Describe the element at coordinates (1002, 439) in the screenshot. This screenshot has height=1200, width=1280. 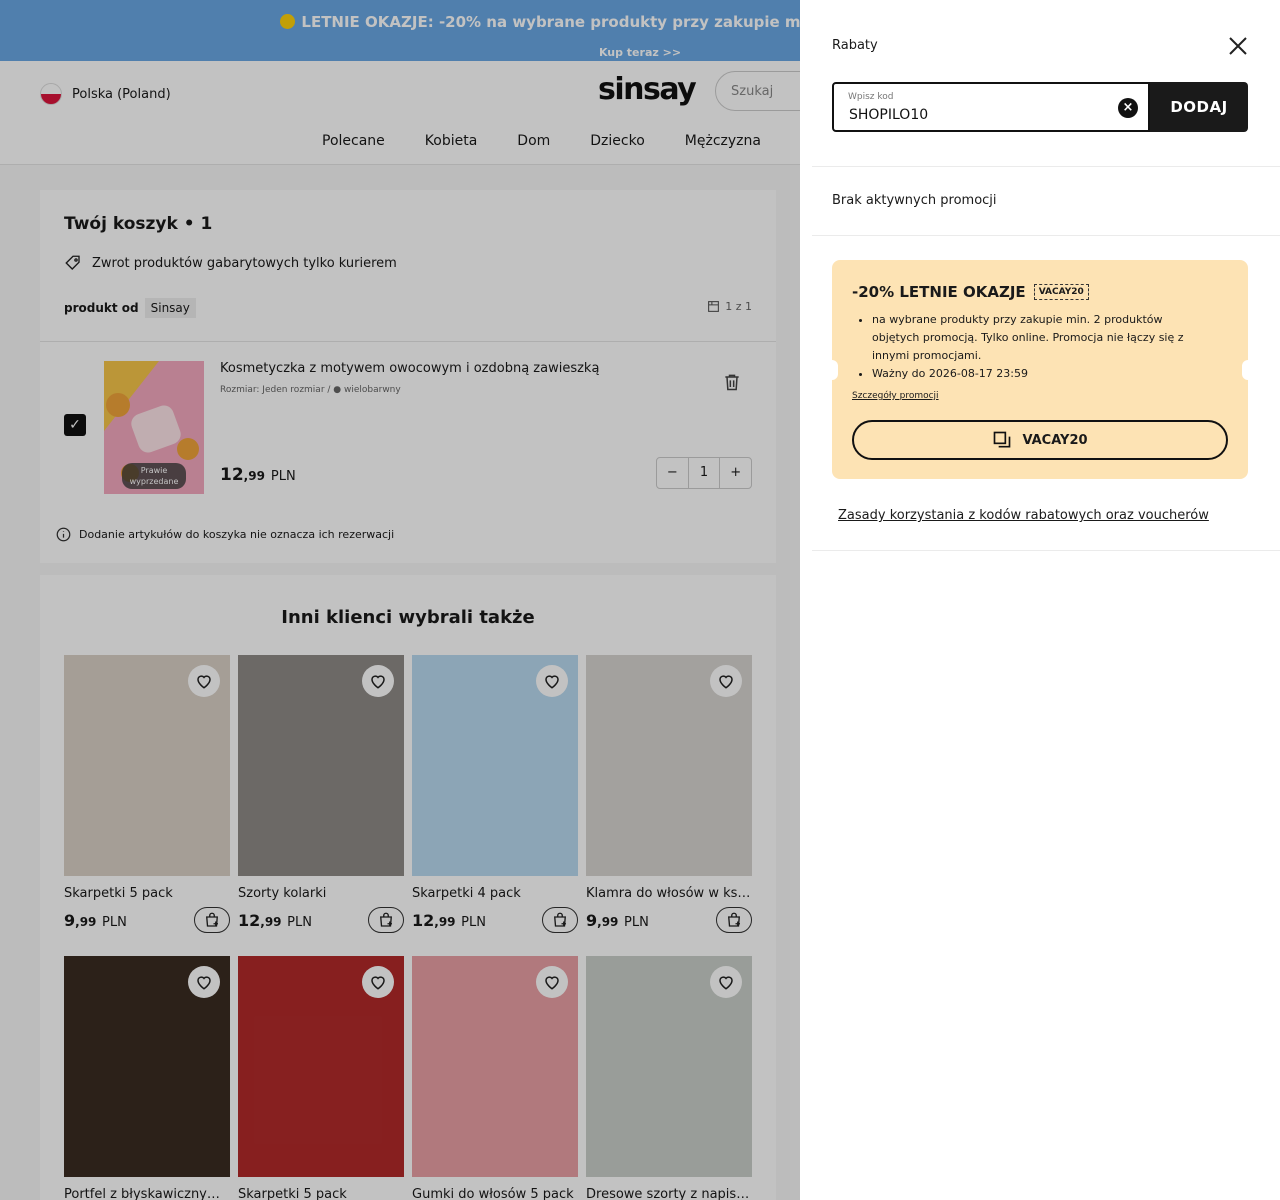
I see `copy-icon` at that location.